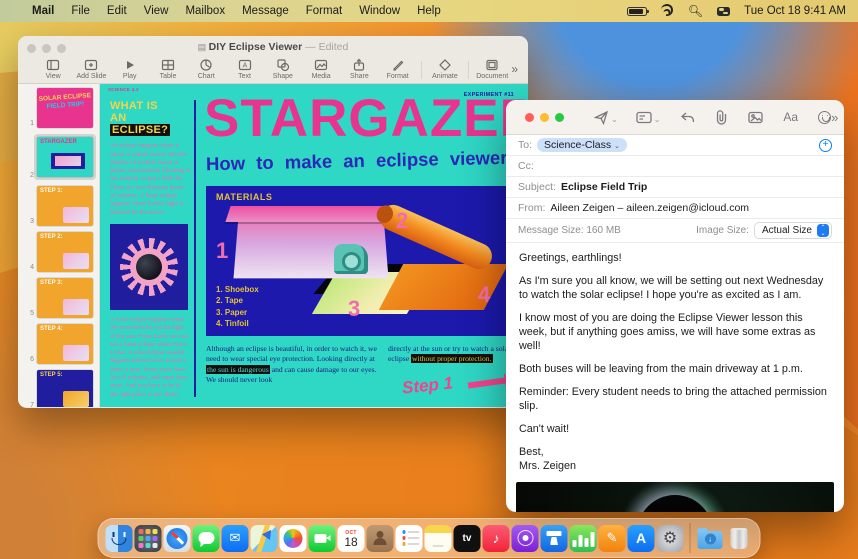 This screenshot has width=858, height=559. What do you see at coordinates (544, 429) in the screenshot?
I see `body-paragraph: Can't wait!` at bounding box center [544, 429].